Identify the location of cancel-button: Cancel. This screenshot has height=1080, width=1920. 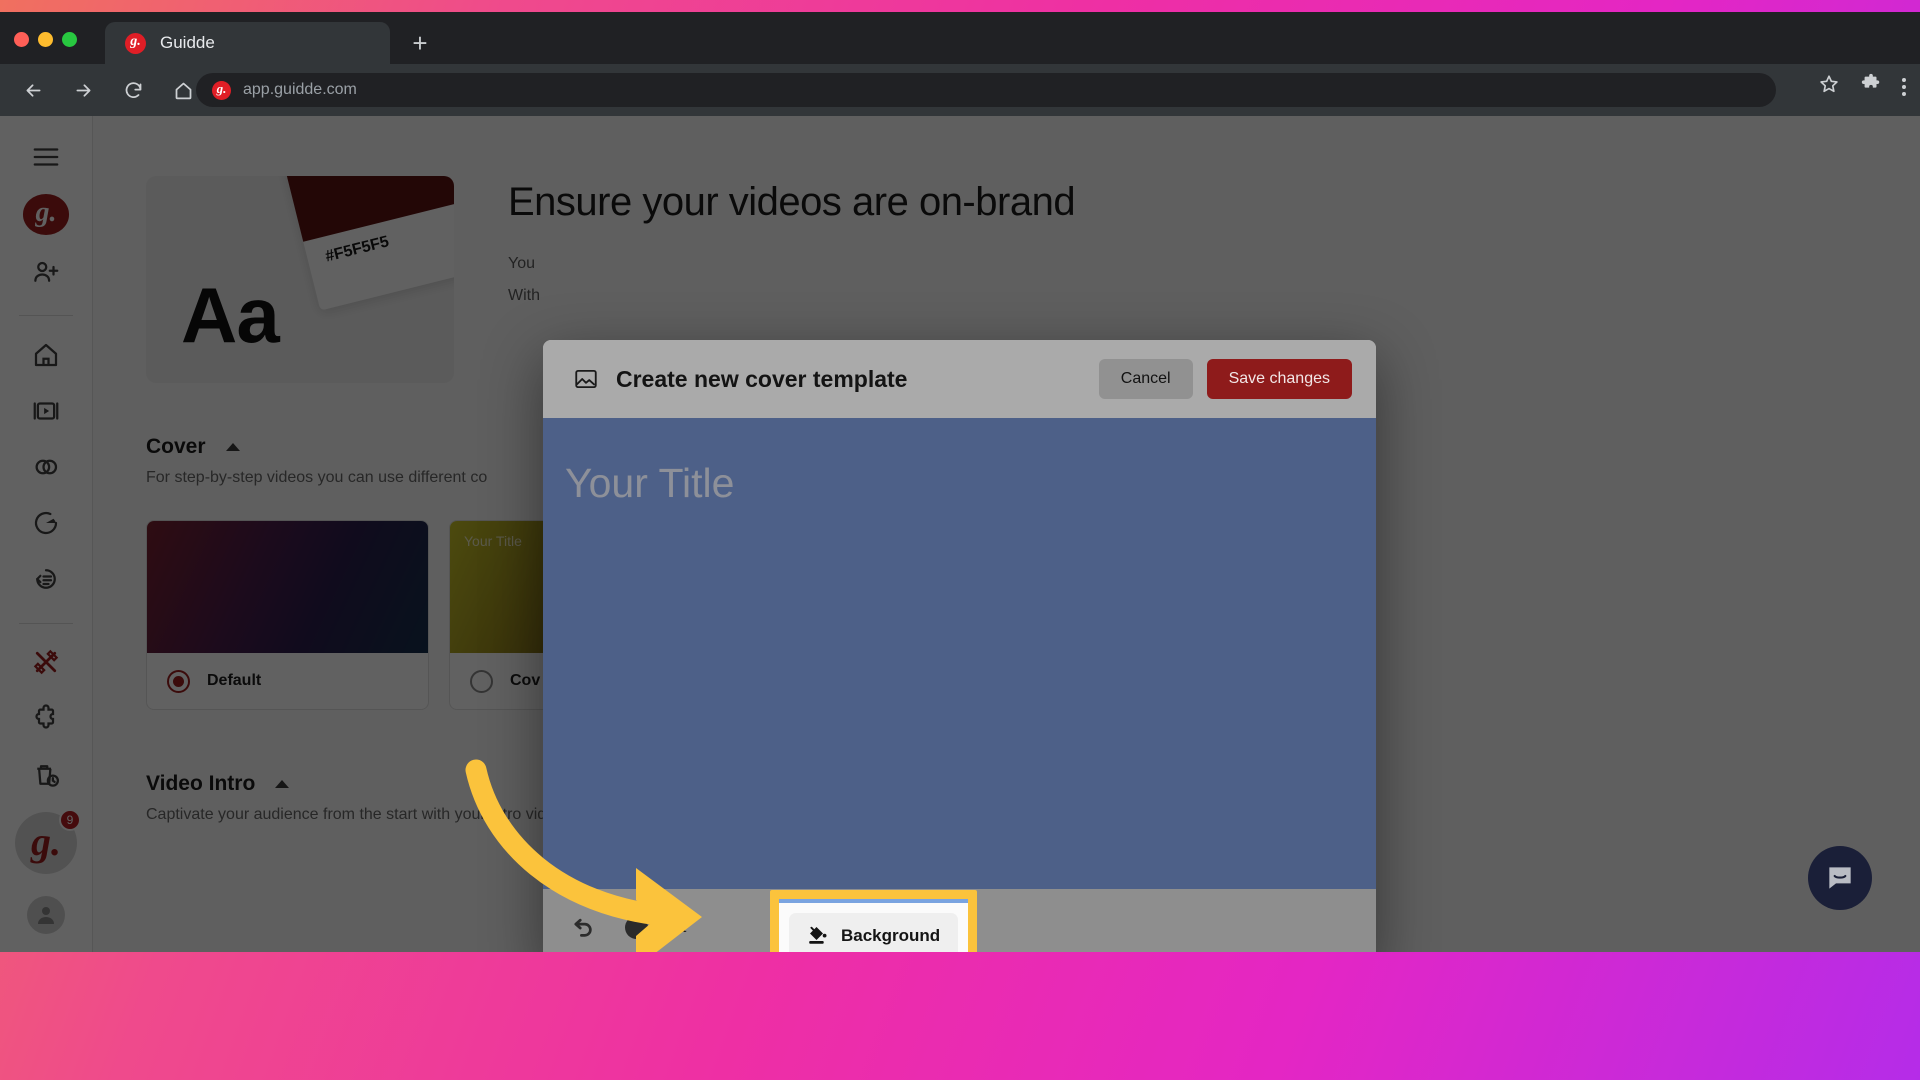
(1145, 379).